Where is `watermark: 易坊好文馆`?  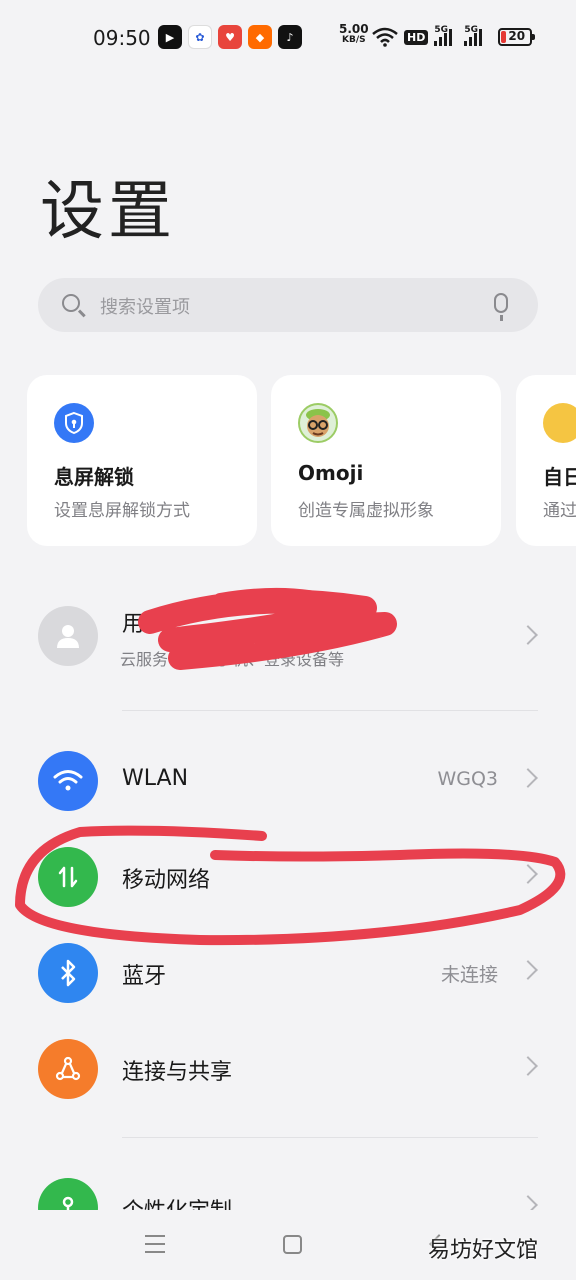
watermark: 易坊好文馆 is located at coordinates (483, 1250).